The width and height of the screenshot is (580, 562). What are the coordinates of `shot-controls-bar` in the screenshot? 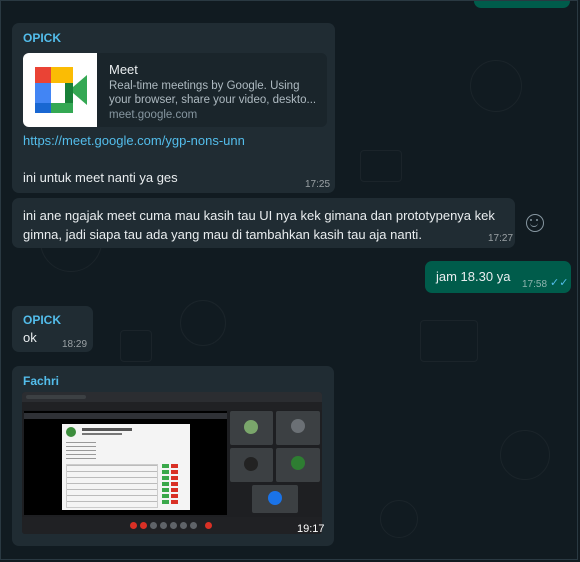 It's located at (172, 525).